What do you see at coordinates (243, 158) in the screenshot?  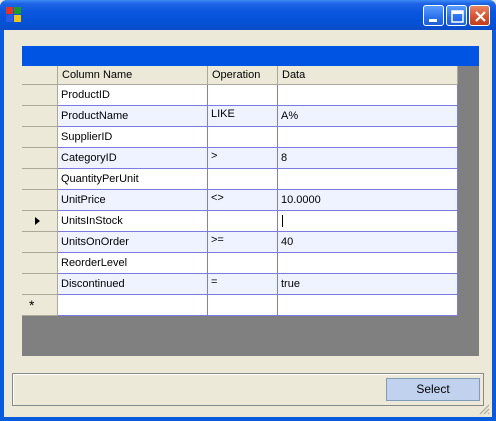 I see `operation-cell: >` at bounding box center [243, 158].